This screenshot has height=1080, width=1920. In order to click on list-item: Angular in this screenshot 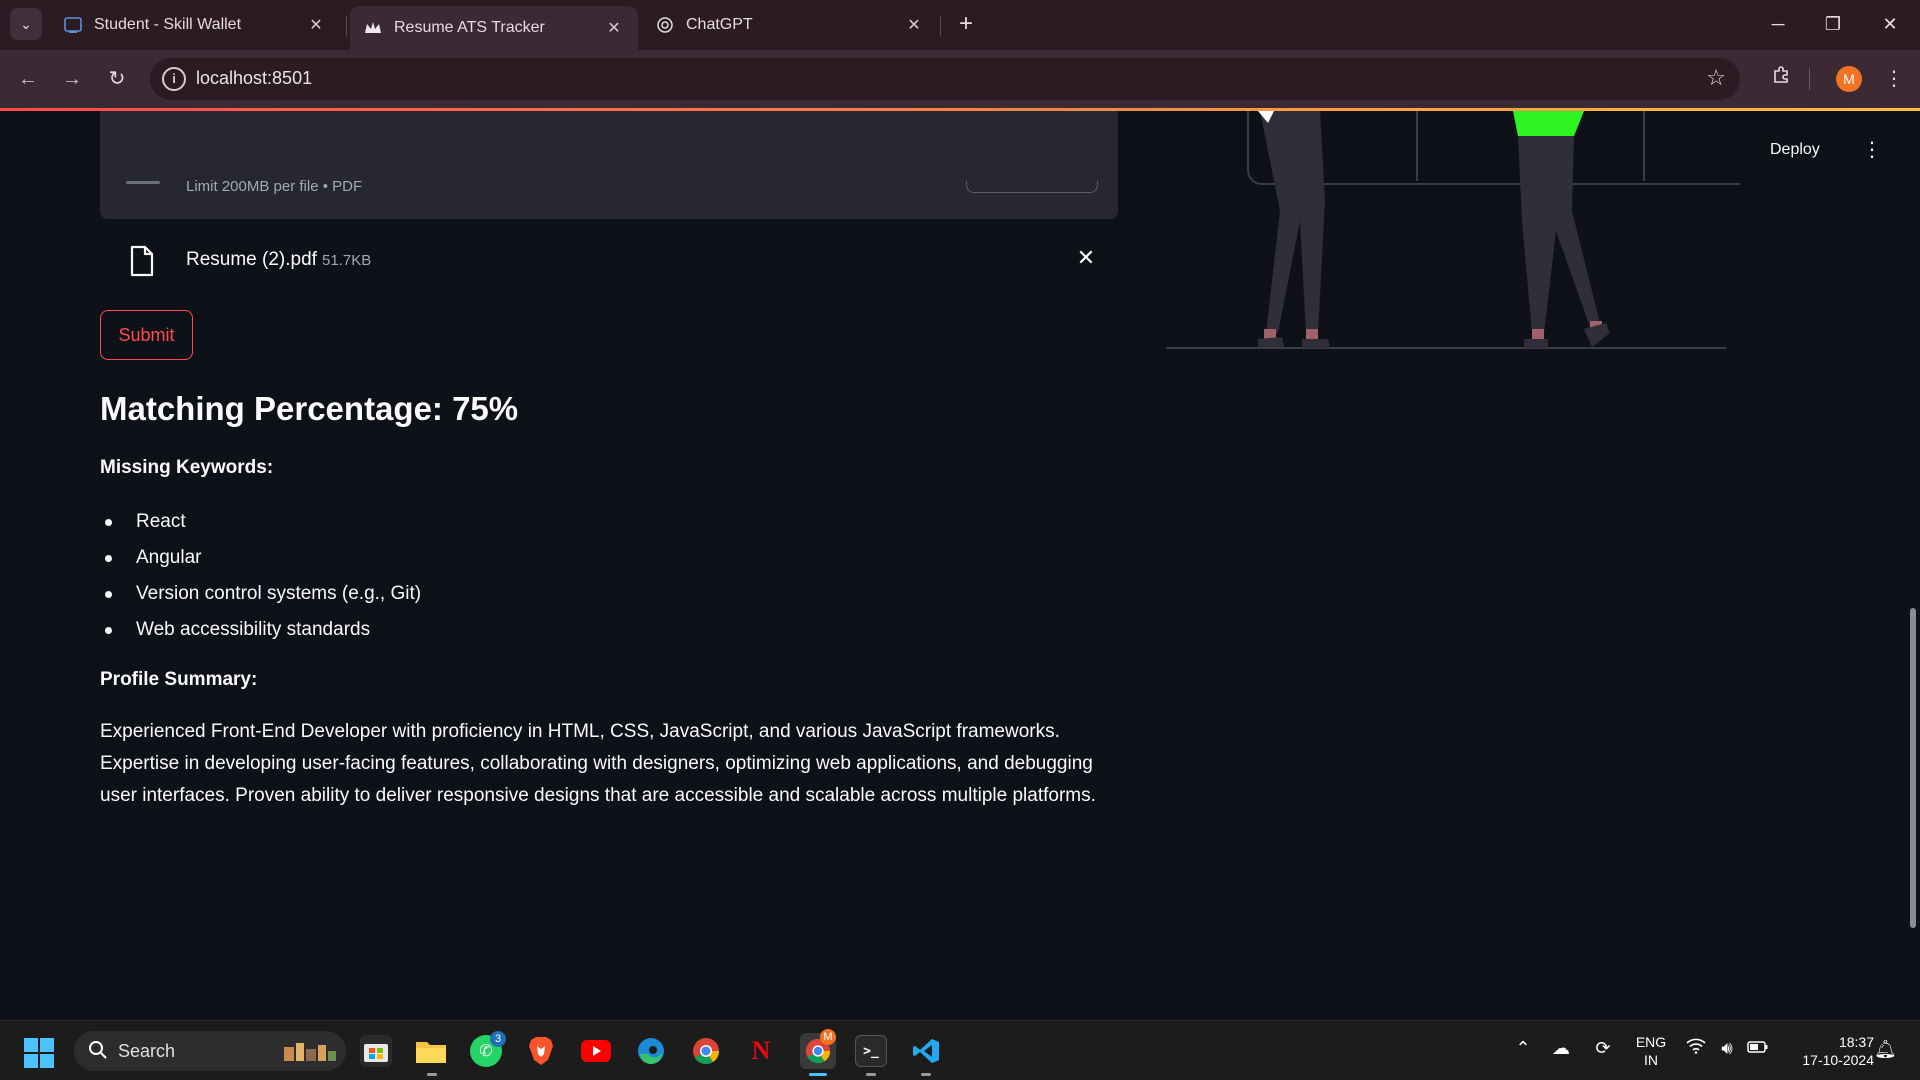, I will do `click(260, 558)`.